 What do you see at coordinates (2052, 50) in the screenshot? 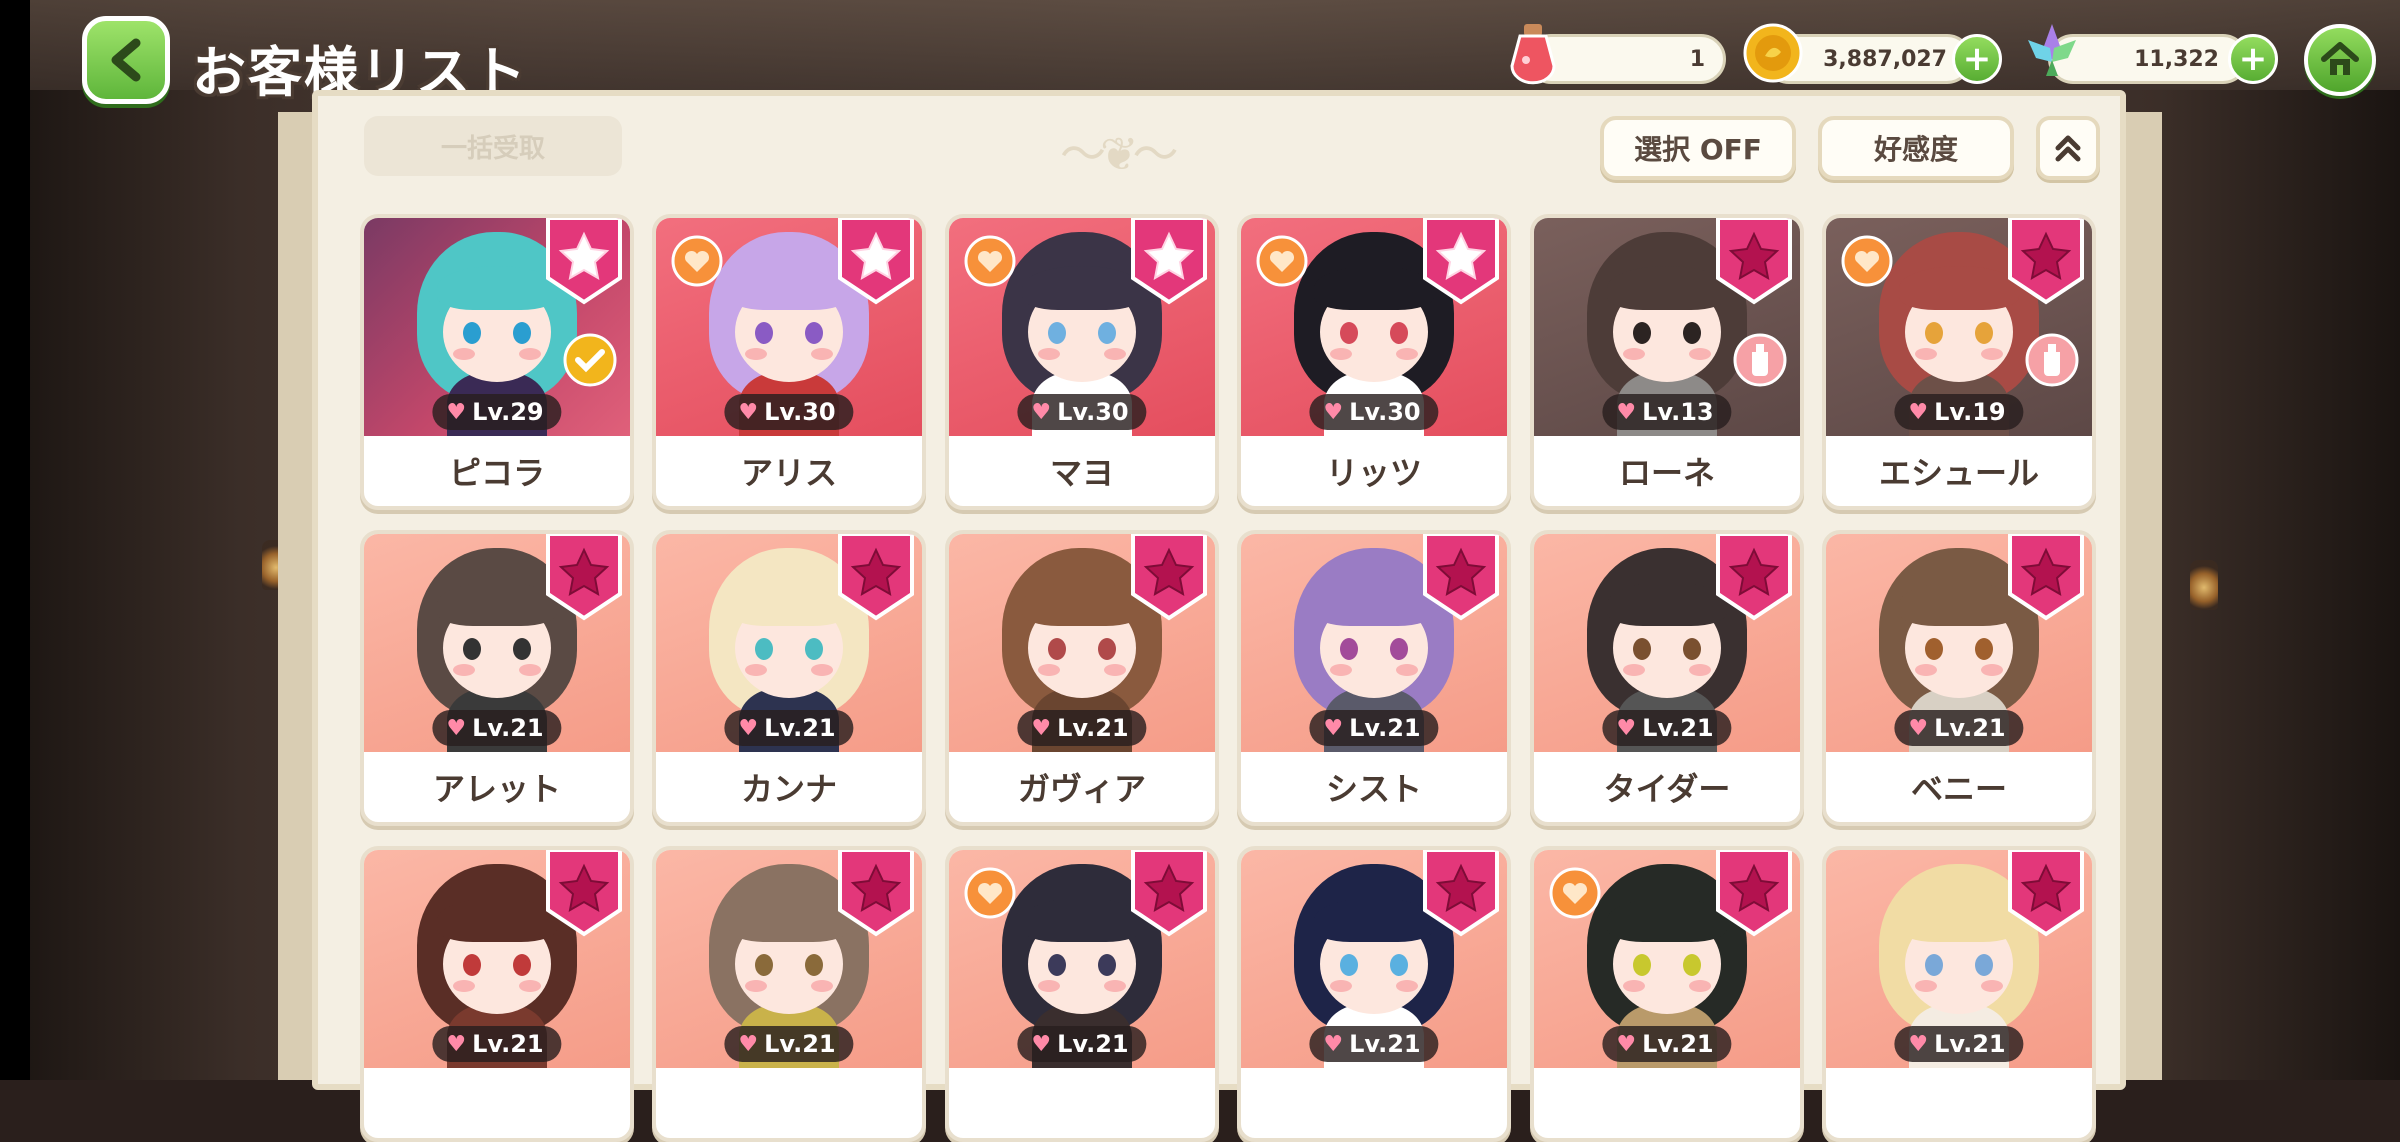
I see `crystal-flower-icon` at bounding box center [2052, 50].